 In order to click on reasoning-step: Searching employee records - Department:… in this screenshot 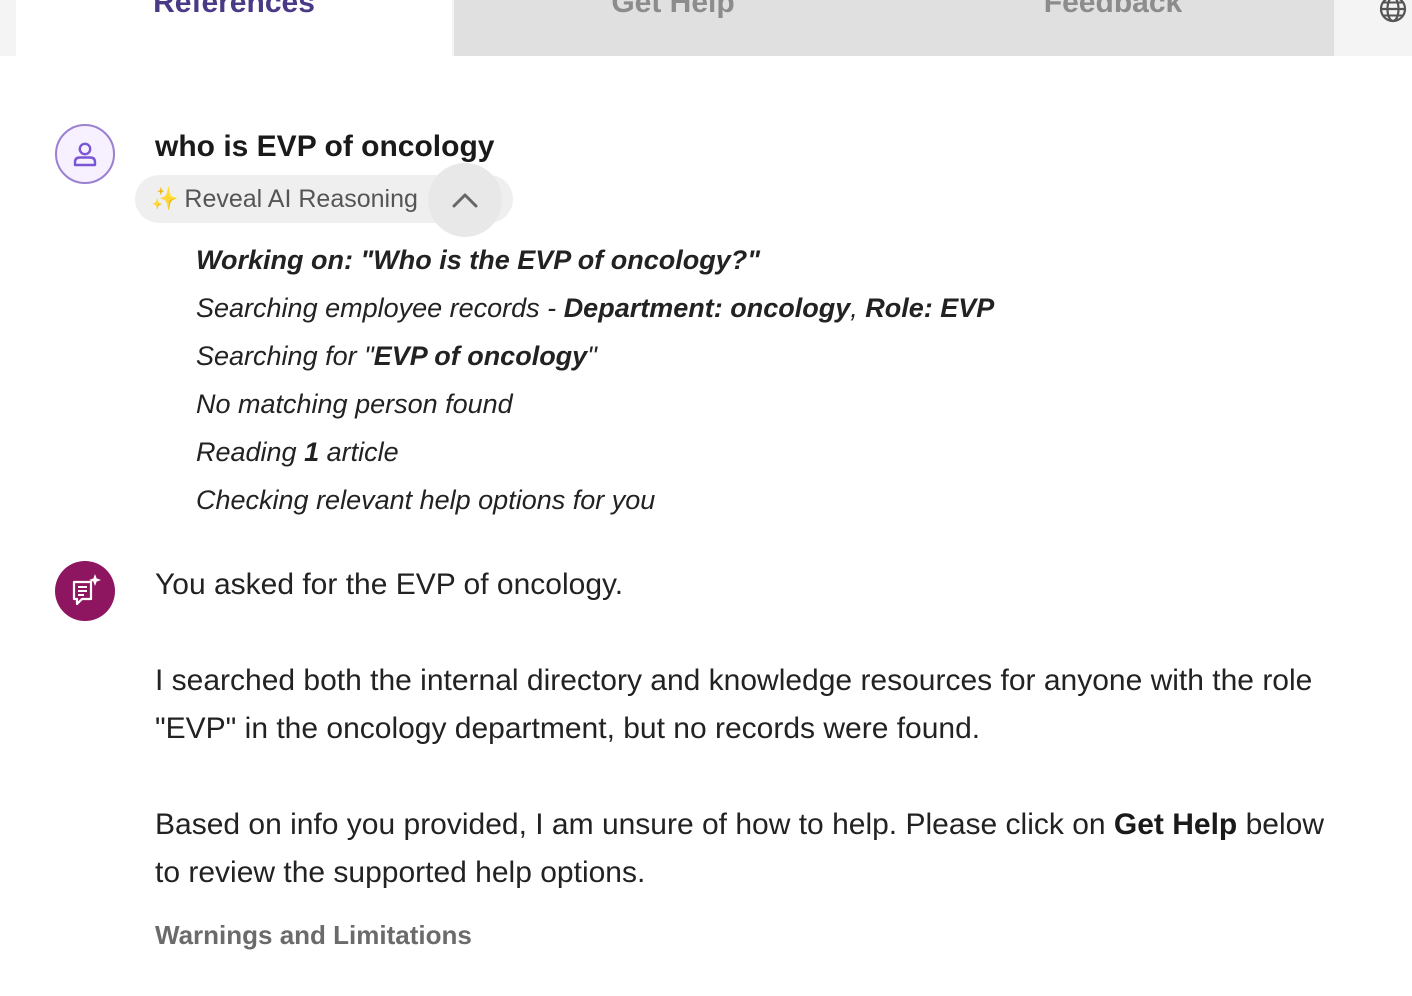, I will do `click(595, 308)`.